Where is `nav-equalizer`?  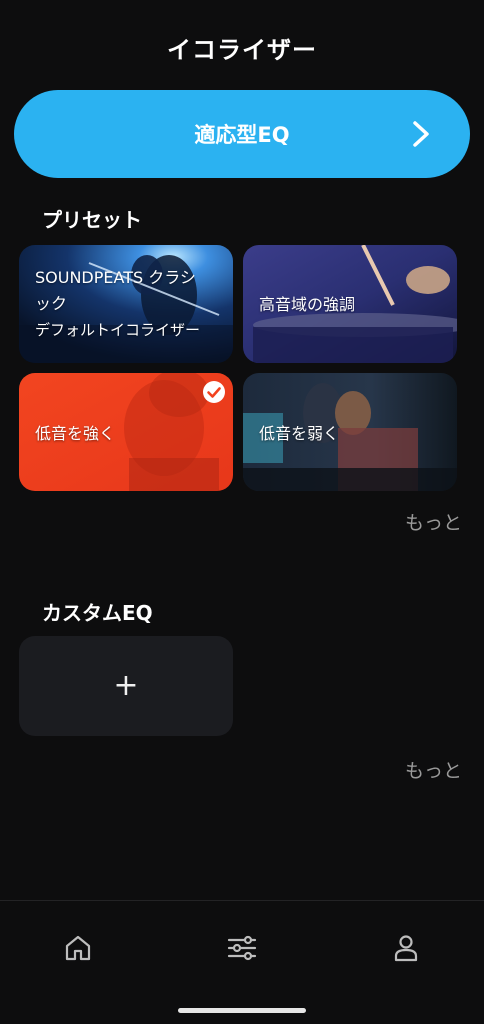 nav-equalizer is located at coordinates (242, 948).